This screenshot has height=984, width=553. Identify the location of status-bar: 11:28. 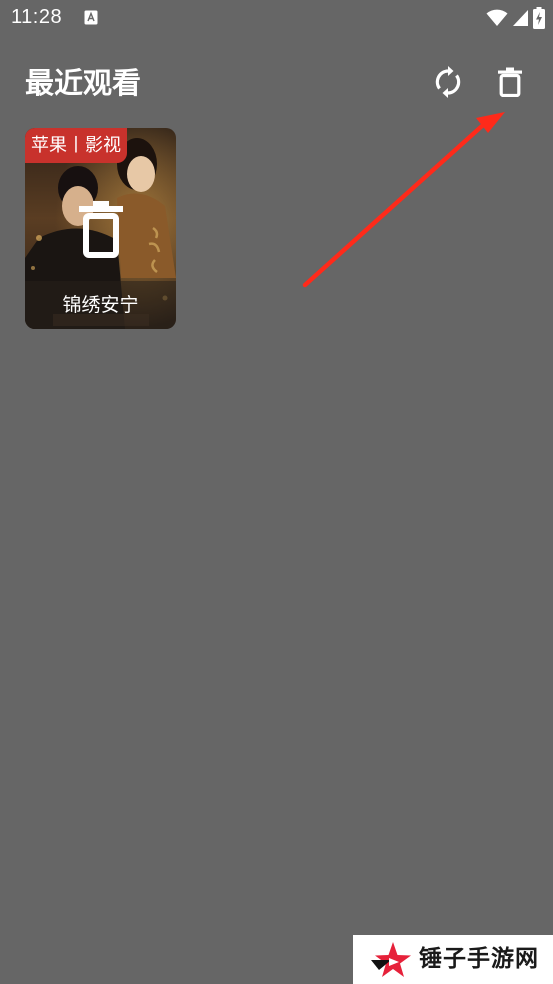
(276, 19).